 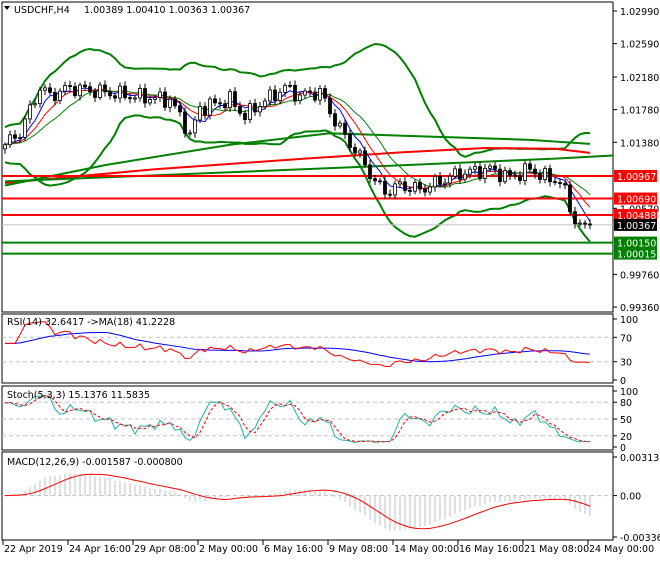 What do you see at coordinates (630, 497) in the screenshot?
I see `macd-tick-label: 0.00` at bounding box center [630, 497].